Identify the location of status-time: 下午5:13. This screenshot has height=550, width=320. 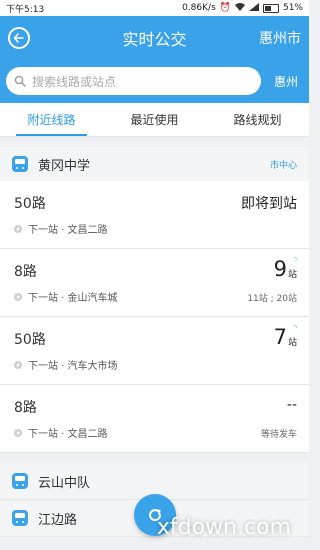
(25, 9).